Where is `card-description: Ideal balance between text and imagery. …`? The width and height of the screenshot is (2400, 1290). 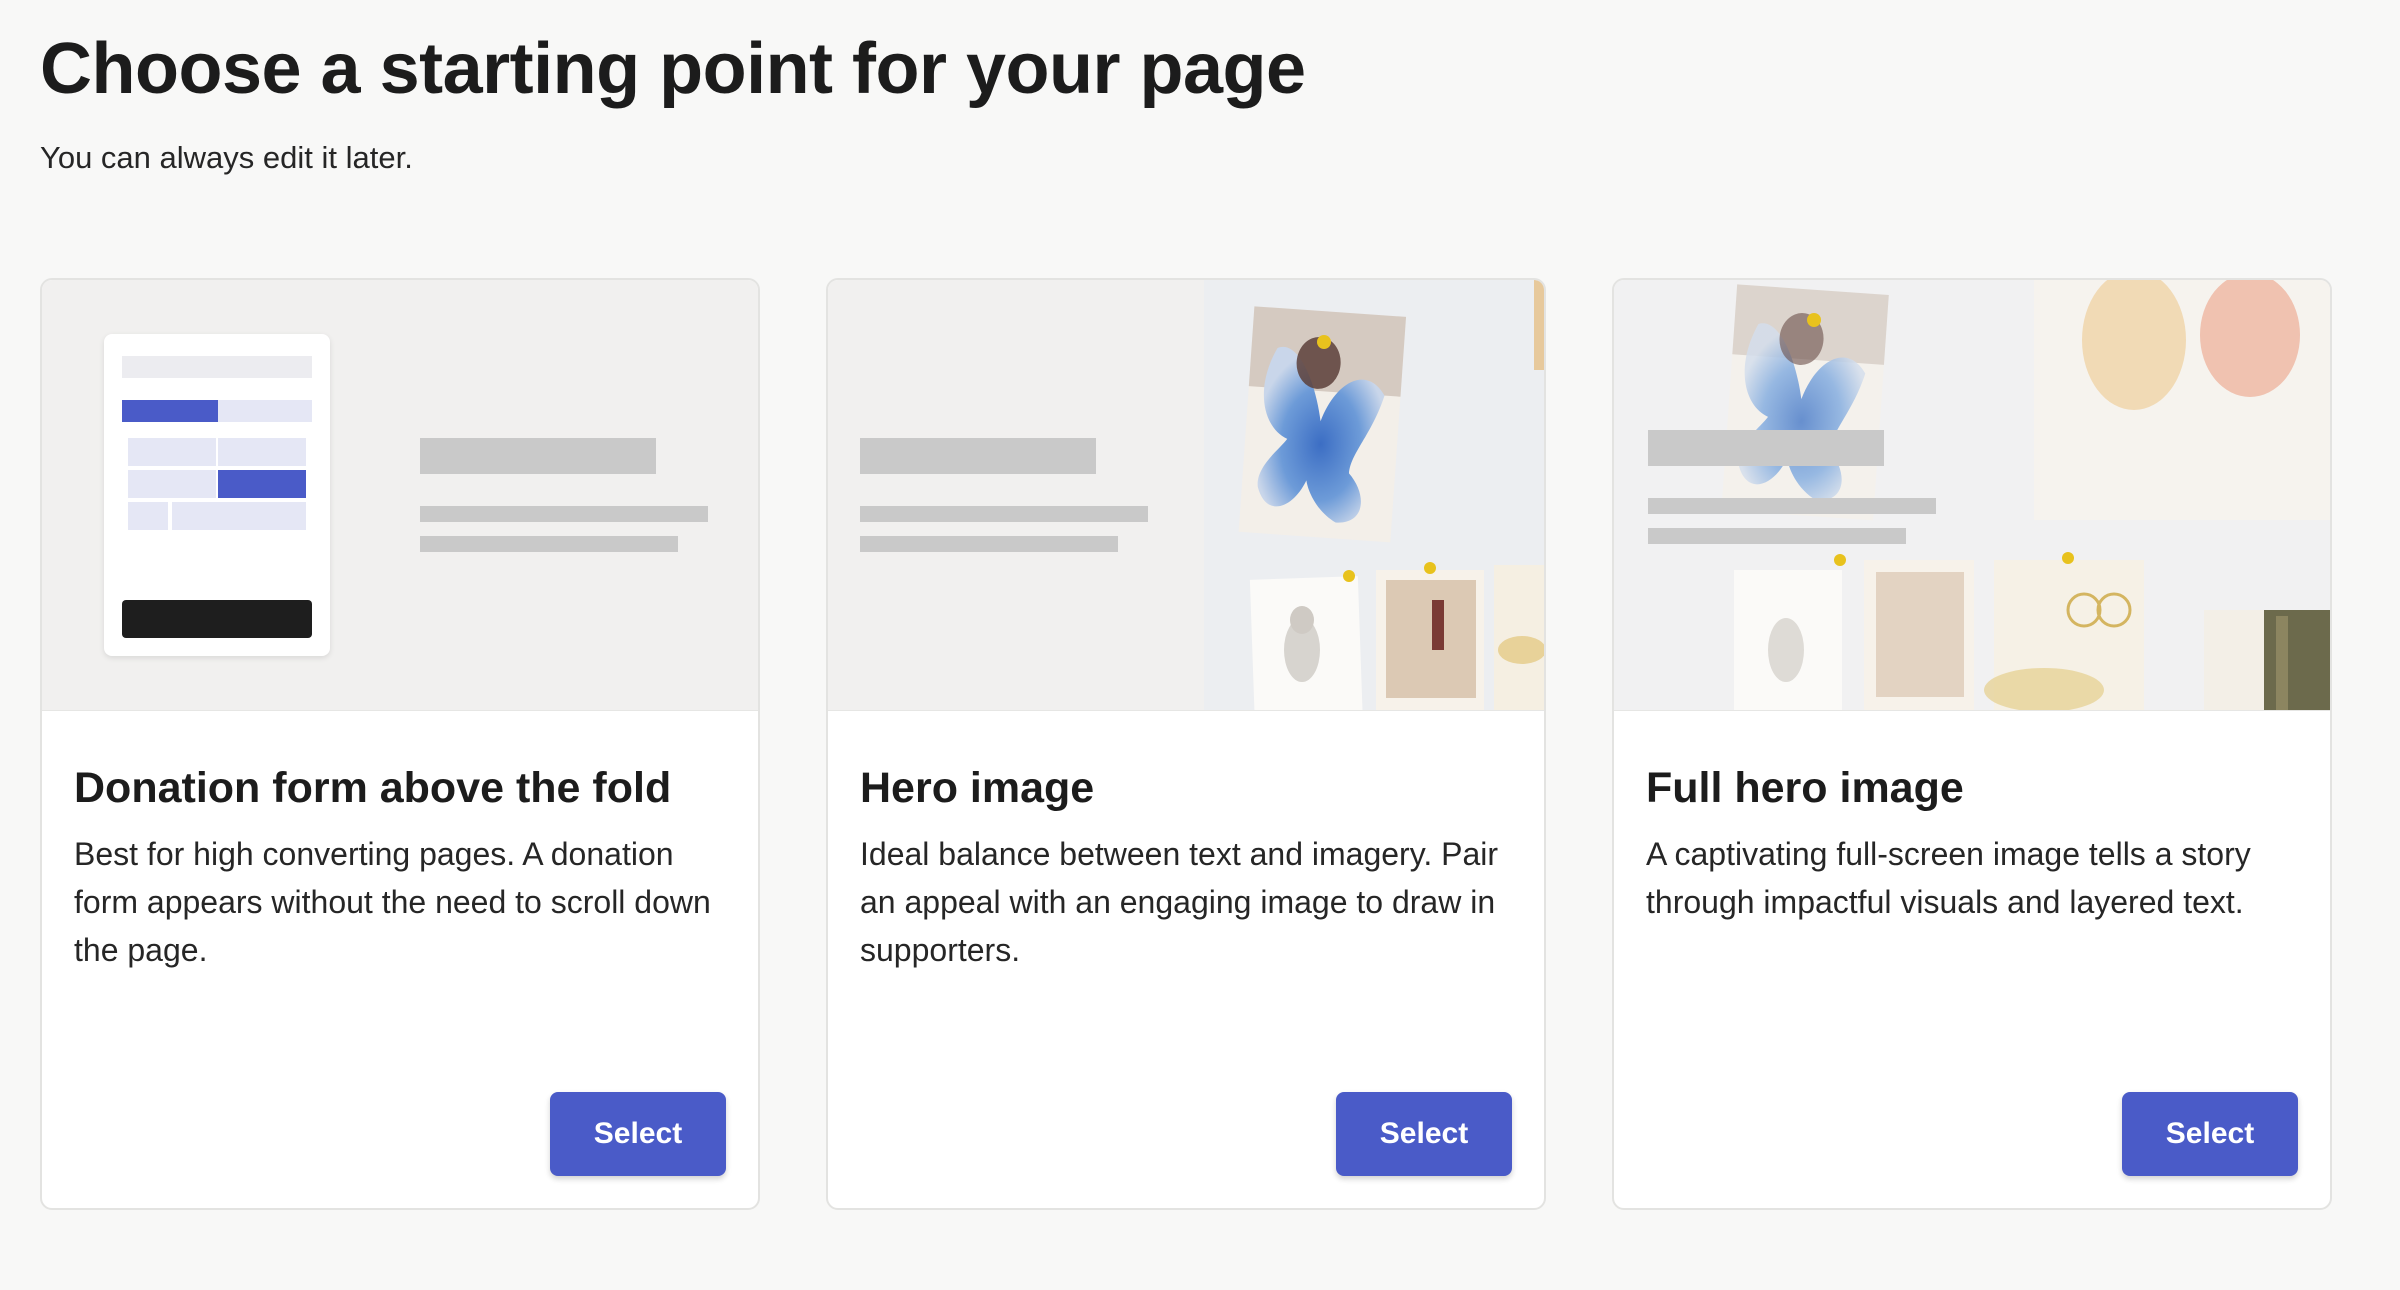 card-description: Ideal balance between text and imagery. … is located at coordinates (1179, 902).